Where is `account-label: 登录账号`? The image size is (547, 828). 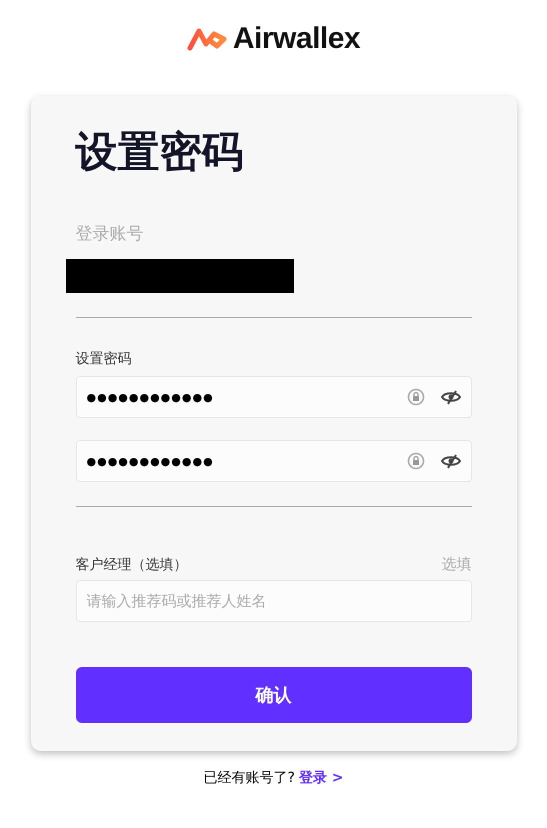
account-label: 登录账号 is located at coordinates (110, 234).